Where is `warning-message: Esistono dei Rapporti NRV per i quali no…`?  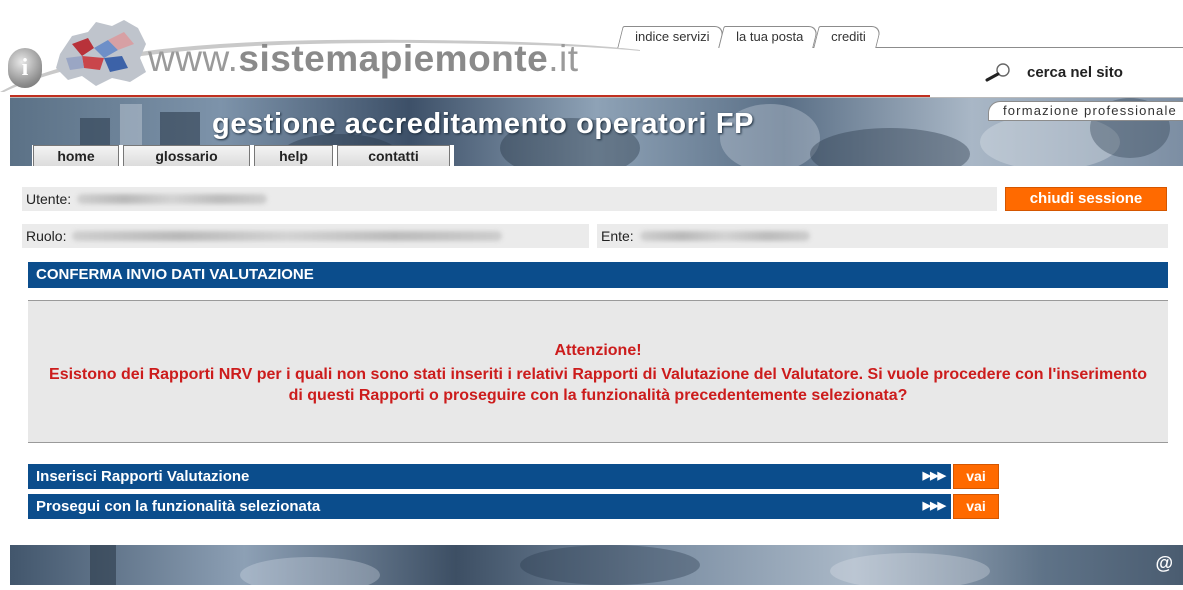
warning-message: Esistono dei Rapporti NRV per i quali no… is located at coordinates (598, 385).